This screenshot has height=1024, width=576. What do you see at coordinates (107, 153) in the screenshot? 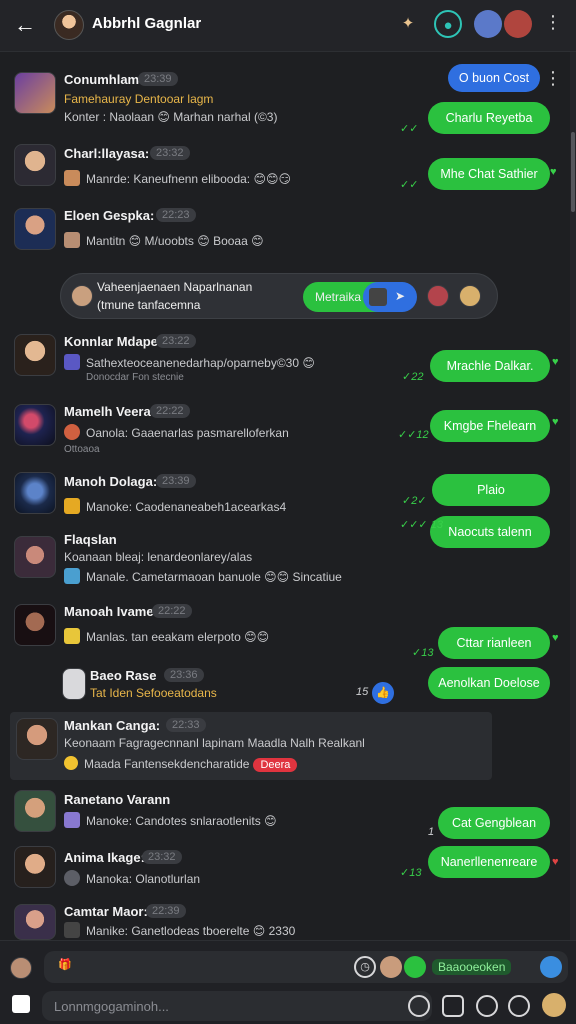
I see `sender-name: Charl:llayasa:` at bounding box center [107, 153].